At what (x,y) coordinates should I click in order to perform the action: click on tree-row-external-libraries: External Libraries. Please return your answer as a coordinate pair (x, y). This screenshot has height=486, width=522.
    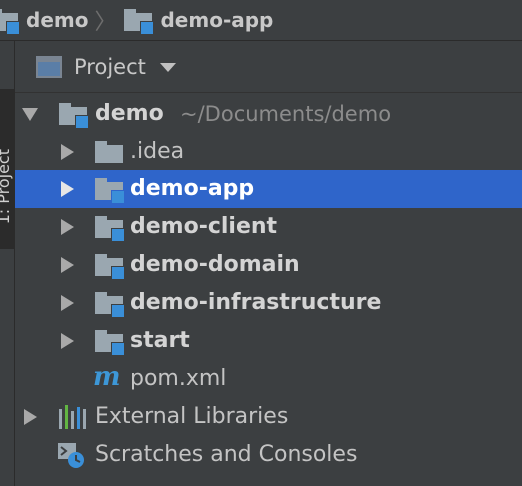
    Looking at the image, I should click on (268, 417).